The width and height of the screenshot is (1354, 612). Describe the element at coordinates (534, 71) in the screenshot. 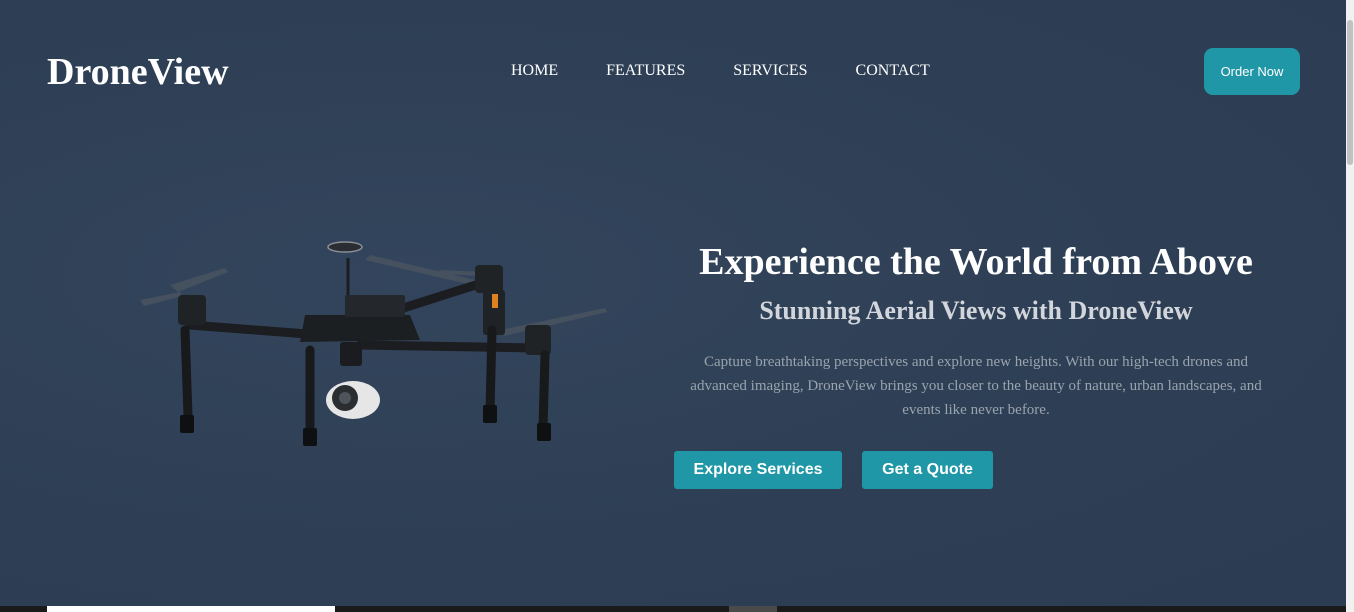

I see `nav-home: HOME` at that location.